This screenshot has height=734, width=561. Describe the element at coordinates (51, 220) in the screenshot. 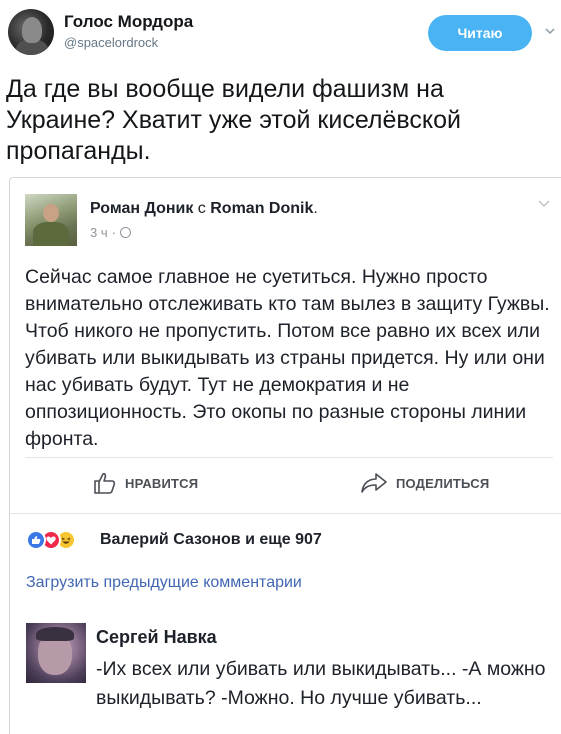

I see `post-author-avatar` at that location.